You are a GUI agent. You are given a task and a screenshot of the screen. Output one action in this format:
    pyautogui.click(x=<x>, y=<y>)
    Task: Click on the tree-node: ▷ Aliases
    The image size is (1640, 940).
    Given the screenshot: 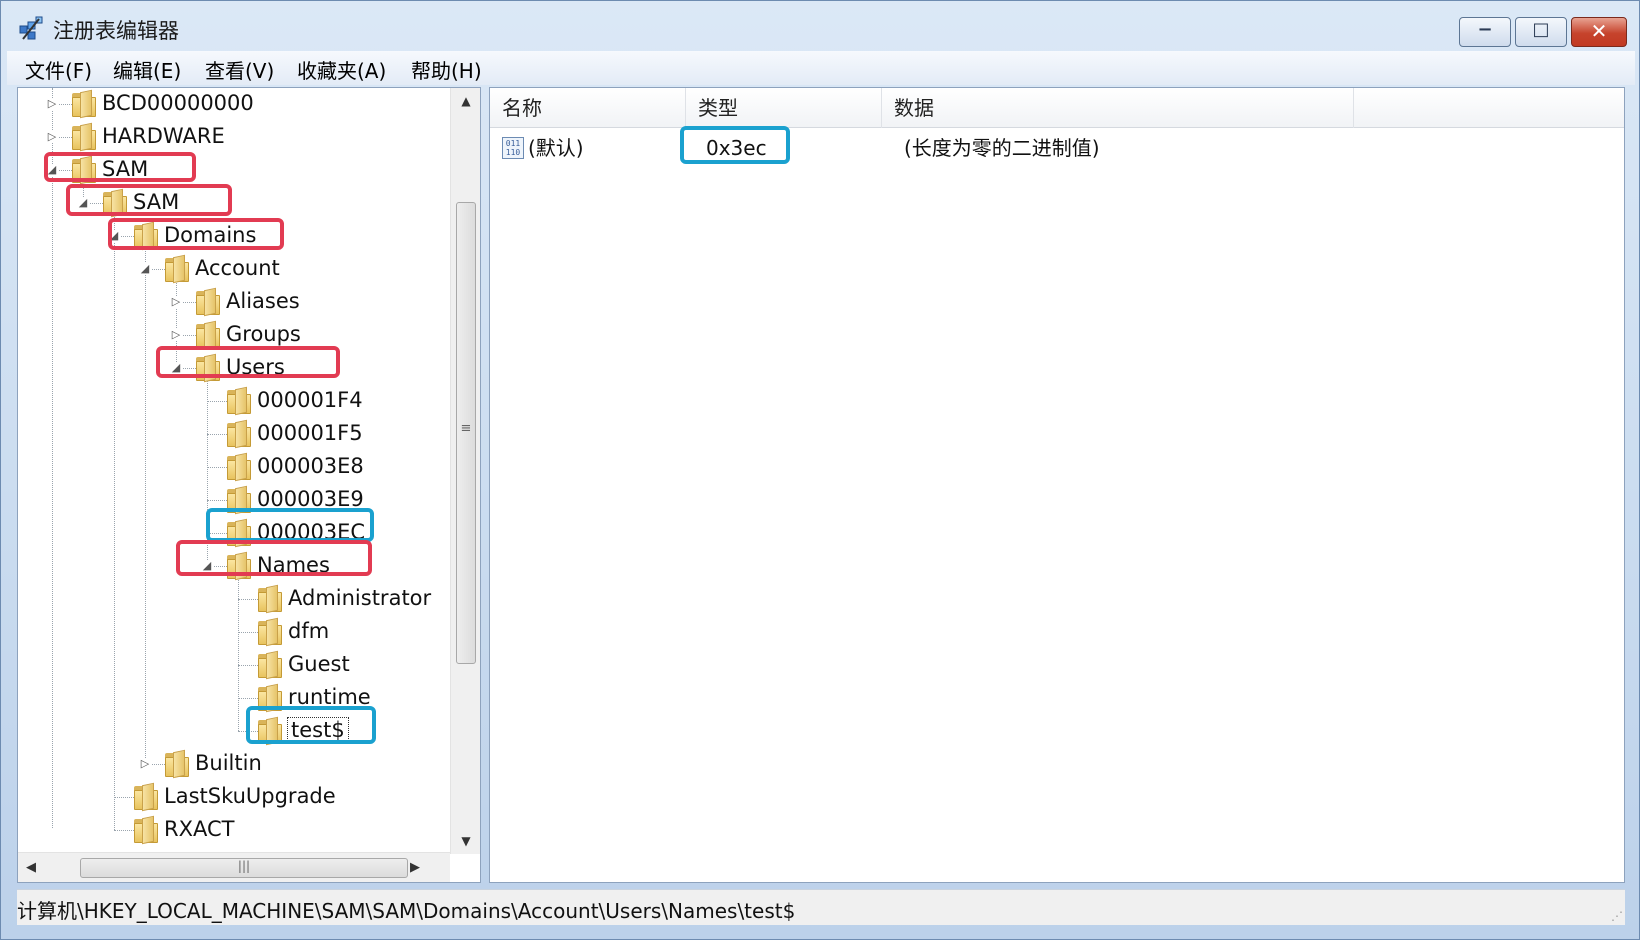 What is the action you would take?
    pyautogui.click(x=234, y=302)
    